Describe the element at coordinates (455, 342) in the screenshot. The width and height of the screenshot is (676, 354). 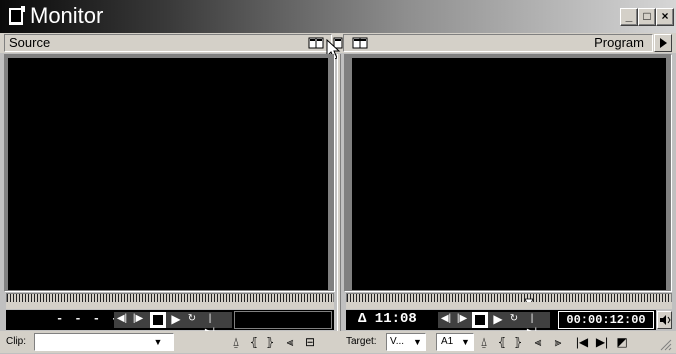
I see `target-audio-dropdown: A1 ▼` at that location.